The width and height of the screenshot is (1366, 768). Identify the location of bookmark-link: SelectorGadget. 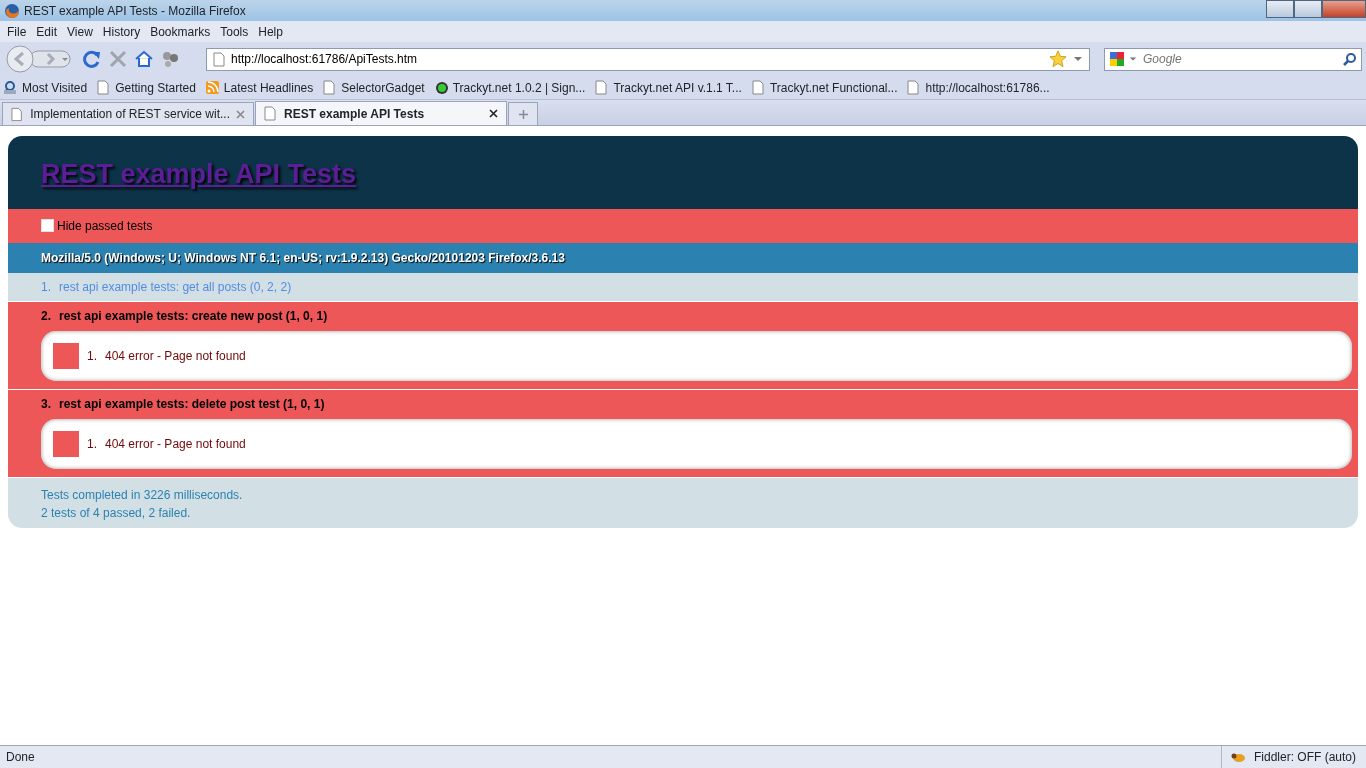
(383, 87).